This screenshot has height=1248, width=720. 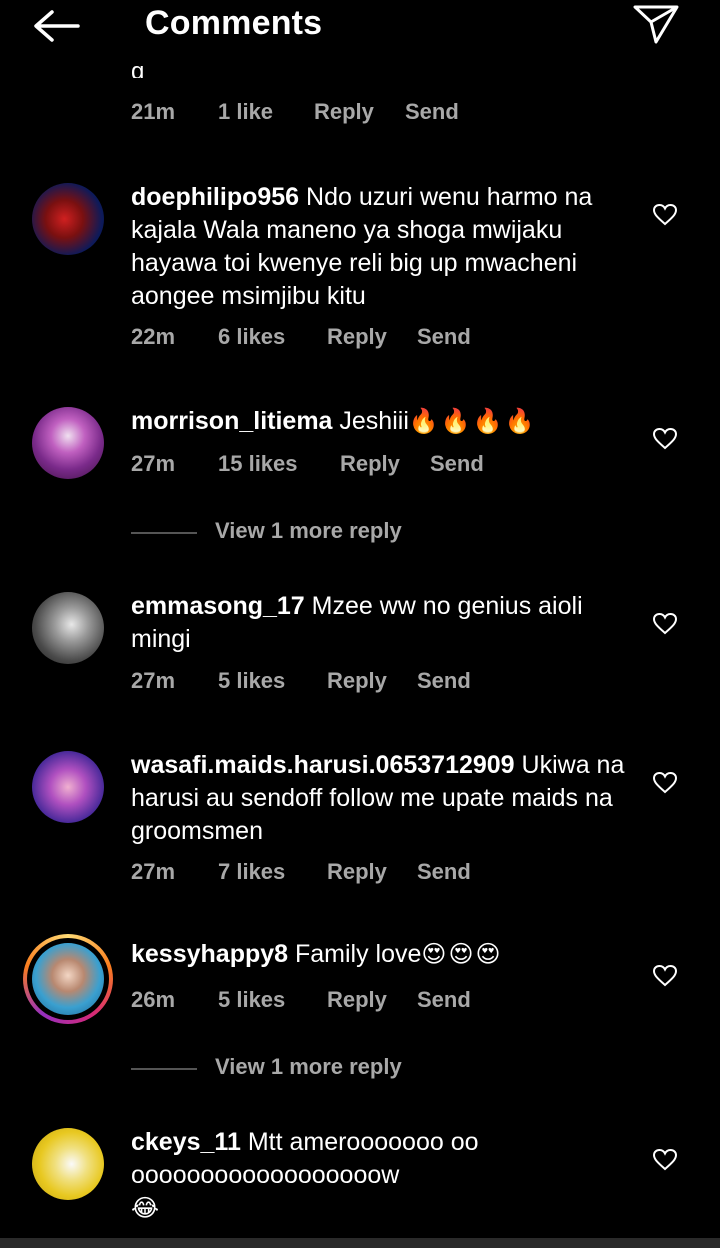 I want to click on like-count: 15 likes, so click(x=258, y=464).